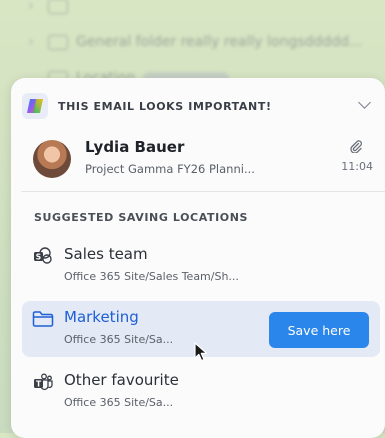 The width and height of the screenshot is (385, 438). I want to click on divider, so click(203, 191).